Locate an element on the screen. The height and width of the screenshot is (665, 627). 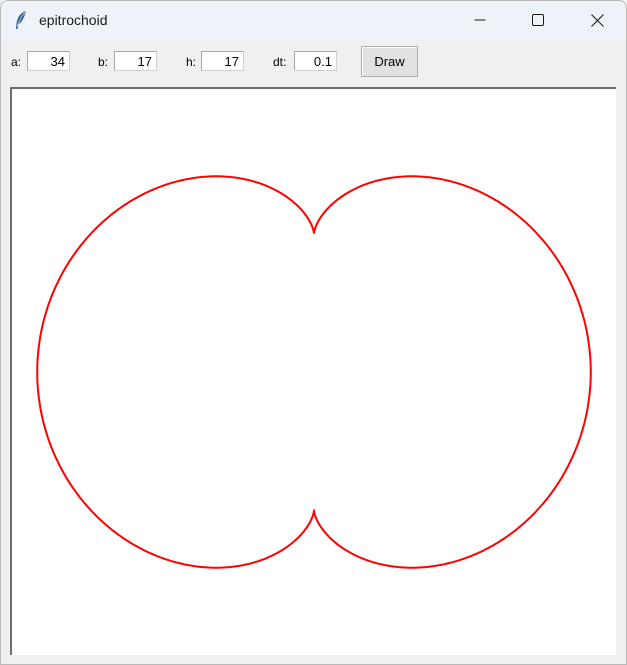
minimize-button is located at coordinates (480, 20).